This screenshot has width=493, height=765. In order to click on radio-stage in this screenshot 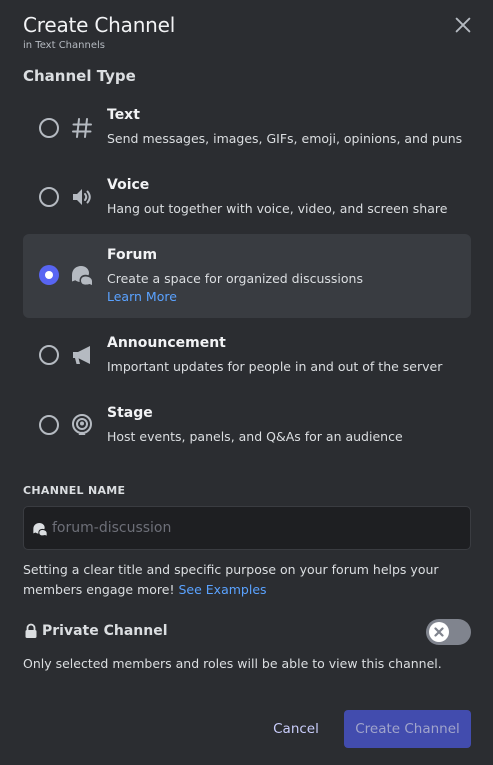, I will do `click(49, 425)`.